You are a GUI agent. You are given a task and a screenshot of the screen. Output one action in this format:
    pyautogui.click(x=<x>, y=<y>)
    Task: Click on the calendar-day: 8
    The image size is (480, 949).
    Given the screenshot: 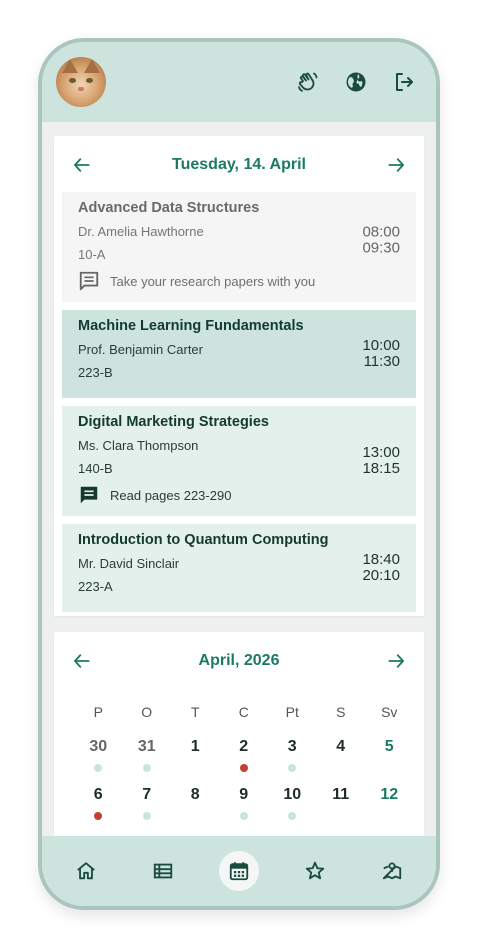 What is the action you would take?
    pyautogui.click(x=195, y=805)
    